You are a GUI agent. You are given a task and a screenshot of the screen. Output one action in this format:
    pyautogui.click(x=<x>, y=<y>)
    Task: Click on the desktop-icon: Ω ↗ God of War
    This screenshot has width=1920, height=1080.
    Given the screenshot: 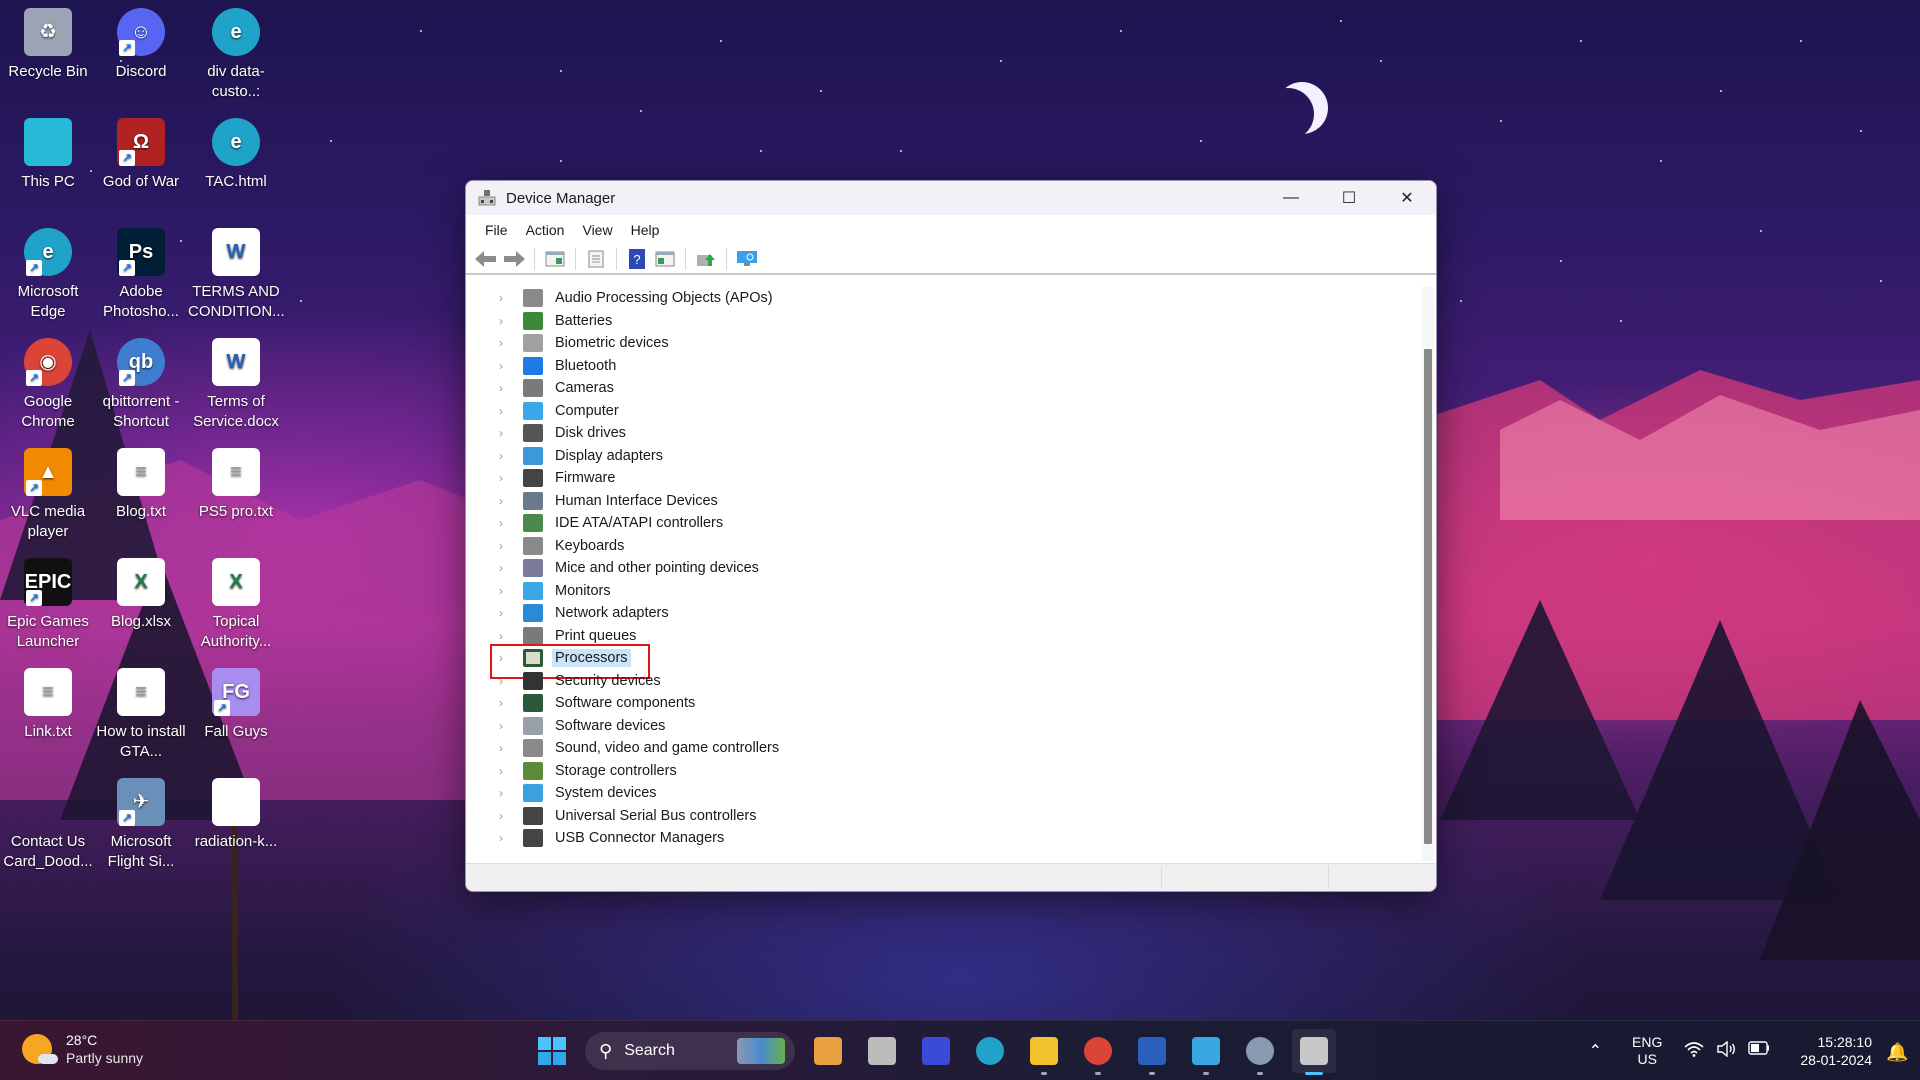 What is the action you would take?
    pyautogui.click(x=141, y=155)
    